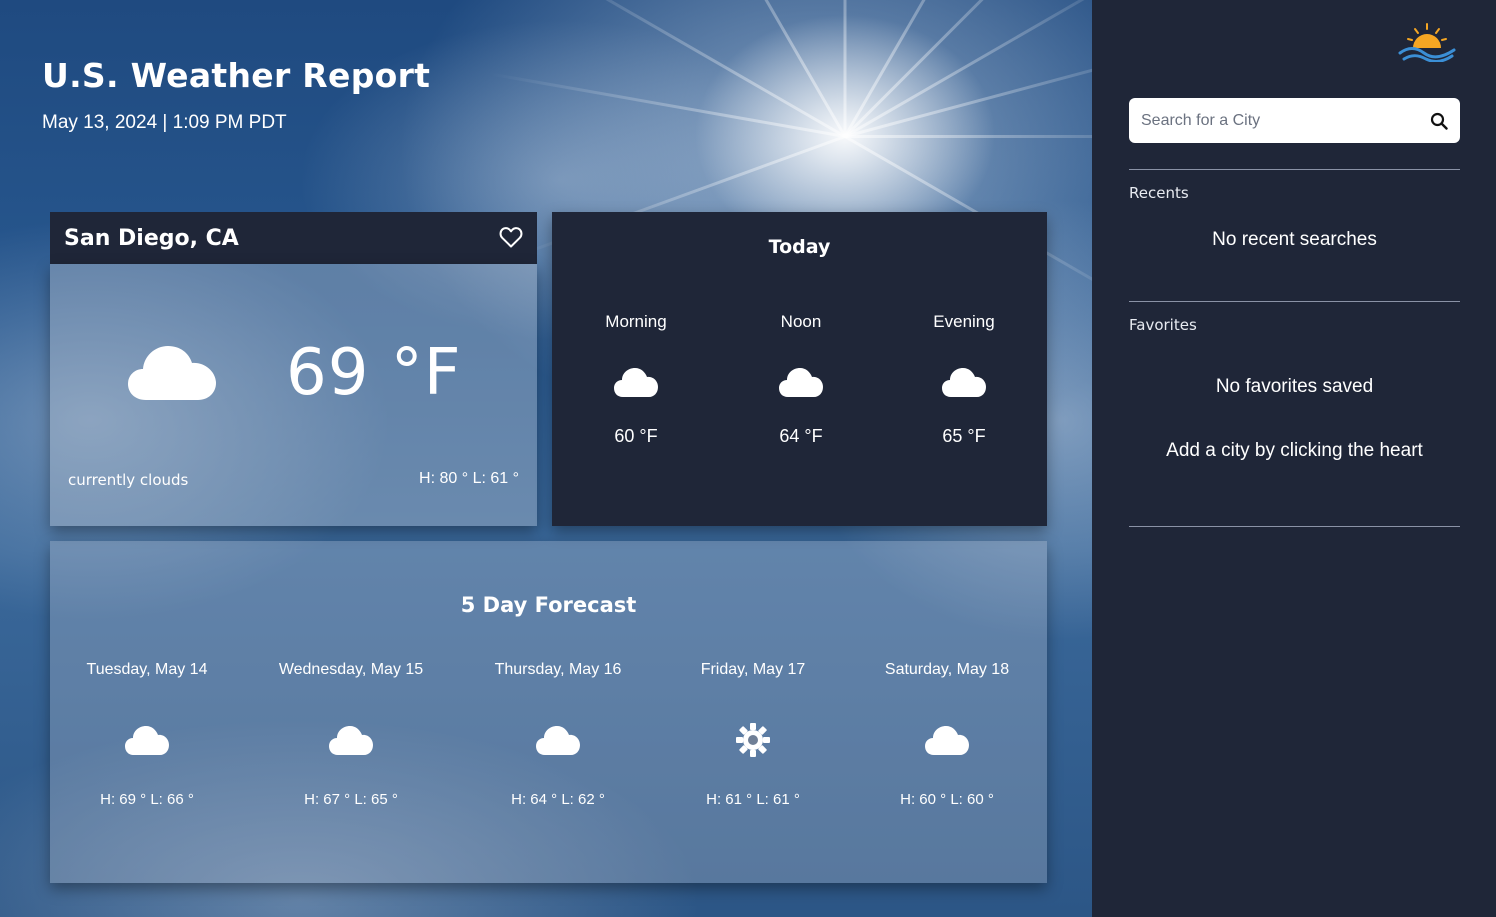 This screenshot has height=917, width=1496. Describe the element at coordinates (801, 436) in the screenshot. I see `period-temp: 64 °F` at that location.